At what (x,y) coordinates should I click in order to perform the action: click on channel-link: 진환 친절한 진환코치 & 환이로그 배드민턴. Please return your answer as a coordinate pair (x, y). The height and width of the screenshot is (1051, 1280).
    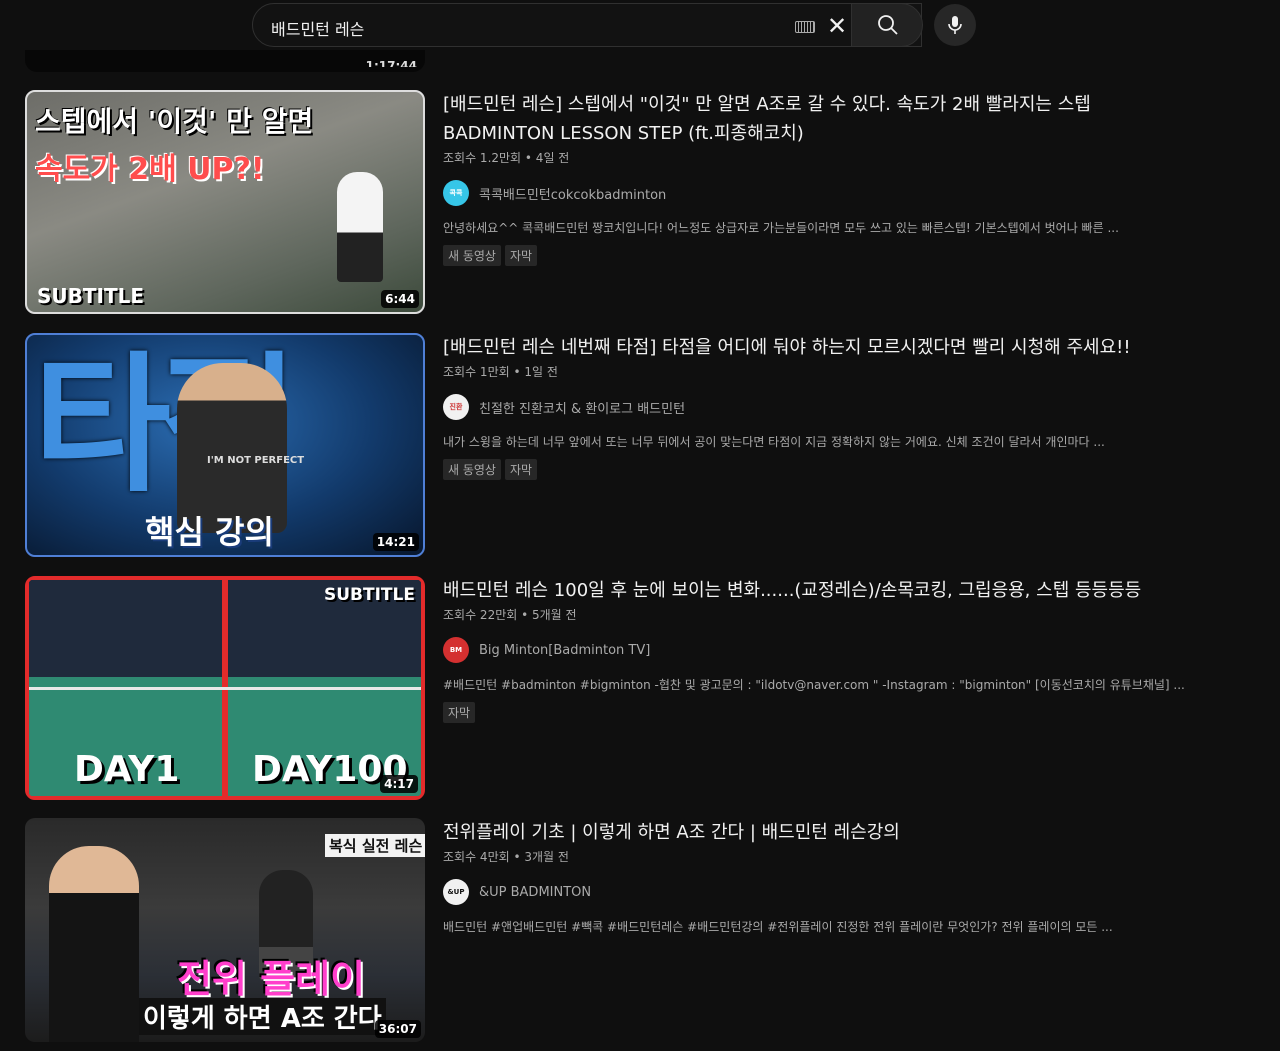
    Looking at the image, I should click on (833, 407).